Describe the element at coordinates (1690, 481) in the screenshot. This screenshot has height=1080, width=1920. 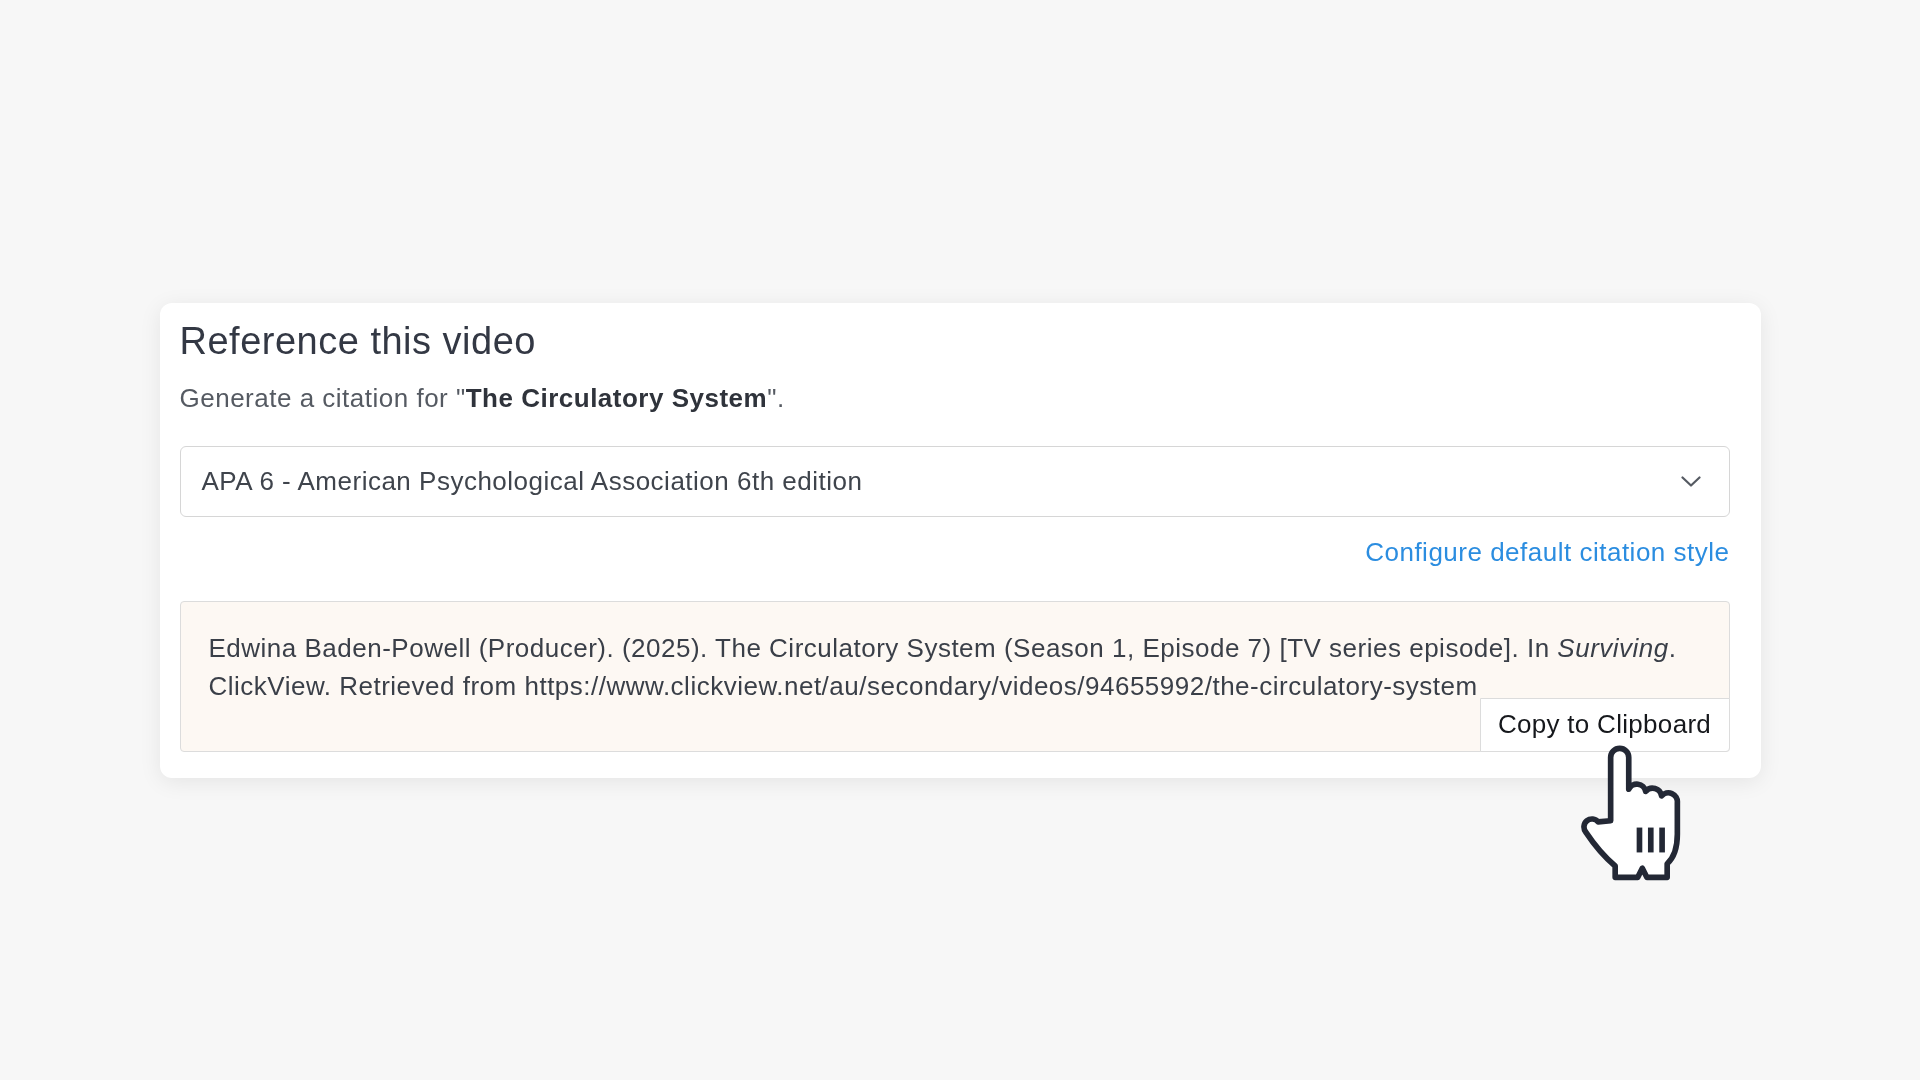
I see `chevron-down-icon` at that location.